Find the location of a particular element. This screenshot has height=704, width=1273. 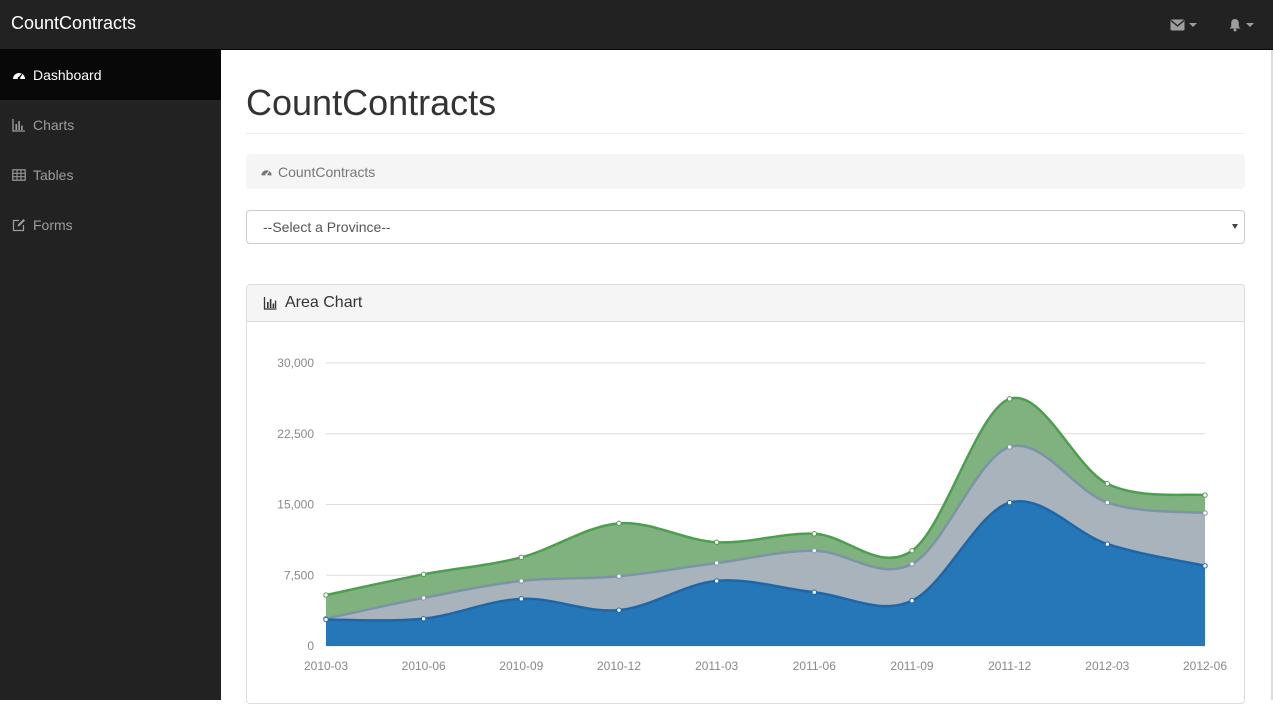

x-tick-label: 2010-03 is located at coordinates (326, 666).